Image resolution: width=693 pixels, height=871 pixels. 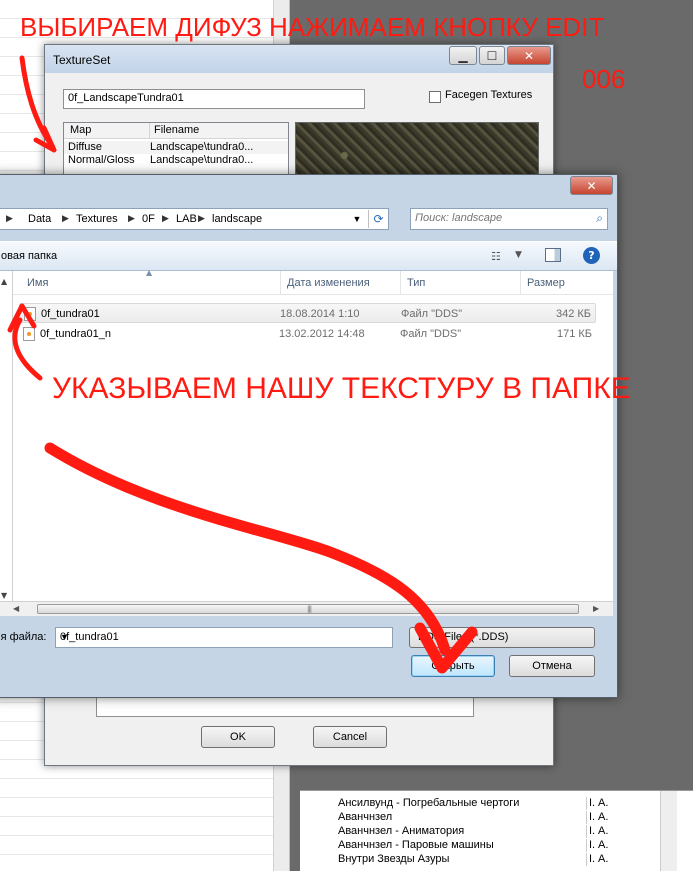 What do you see at coordinates (238, 737) in the screenshot?
I see `ok-button: OK` at bounding box center [238, 737].